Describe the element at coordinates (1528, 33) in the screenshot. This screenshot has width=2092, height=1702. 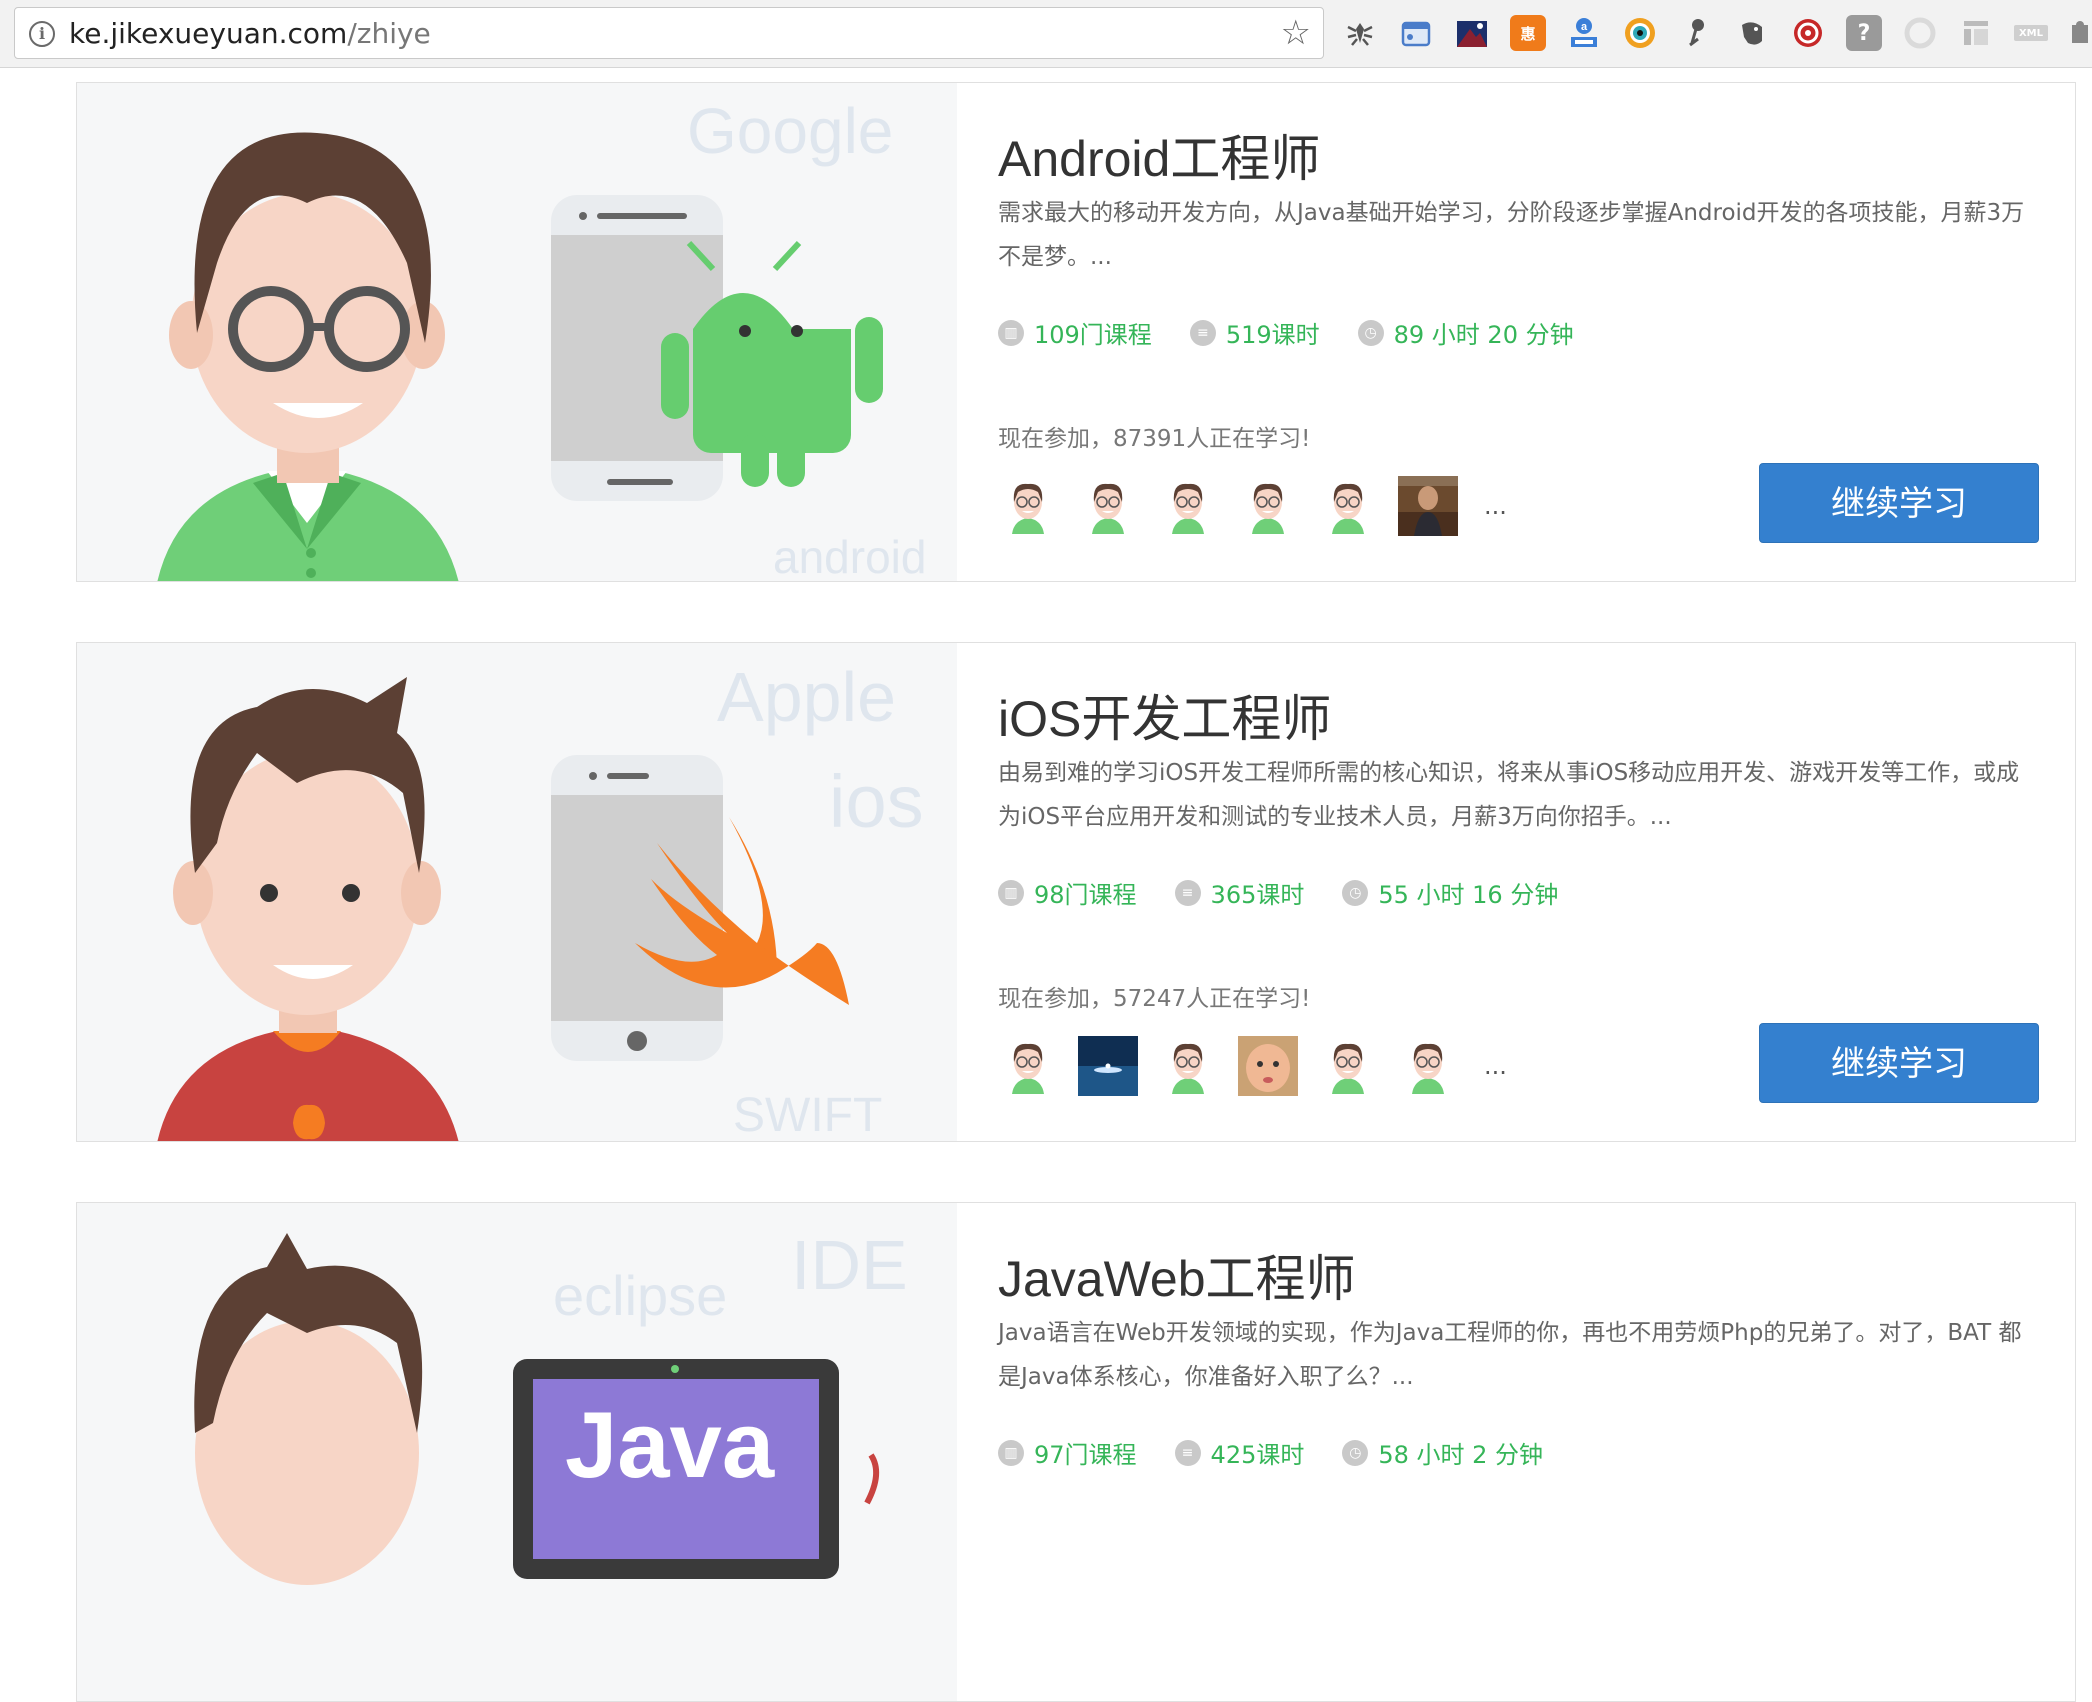
I see `hui-icon: 惠` at that location.